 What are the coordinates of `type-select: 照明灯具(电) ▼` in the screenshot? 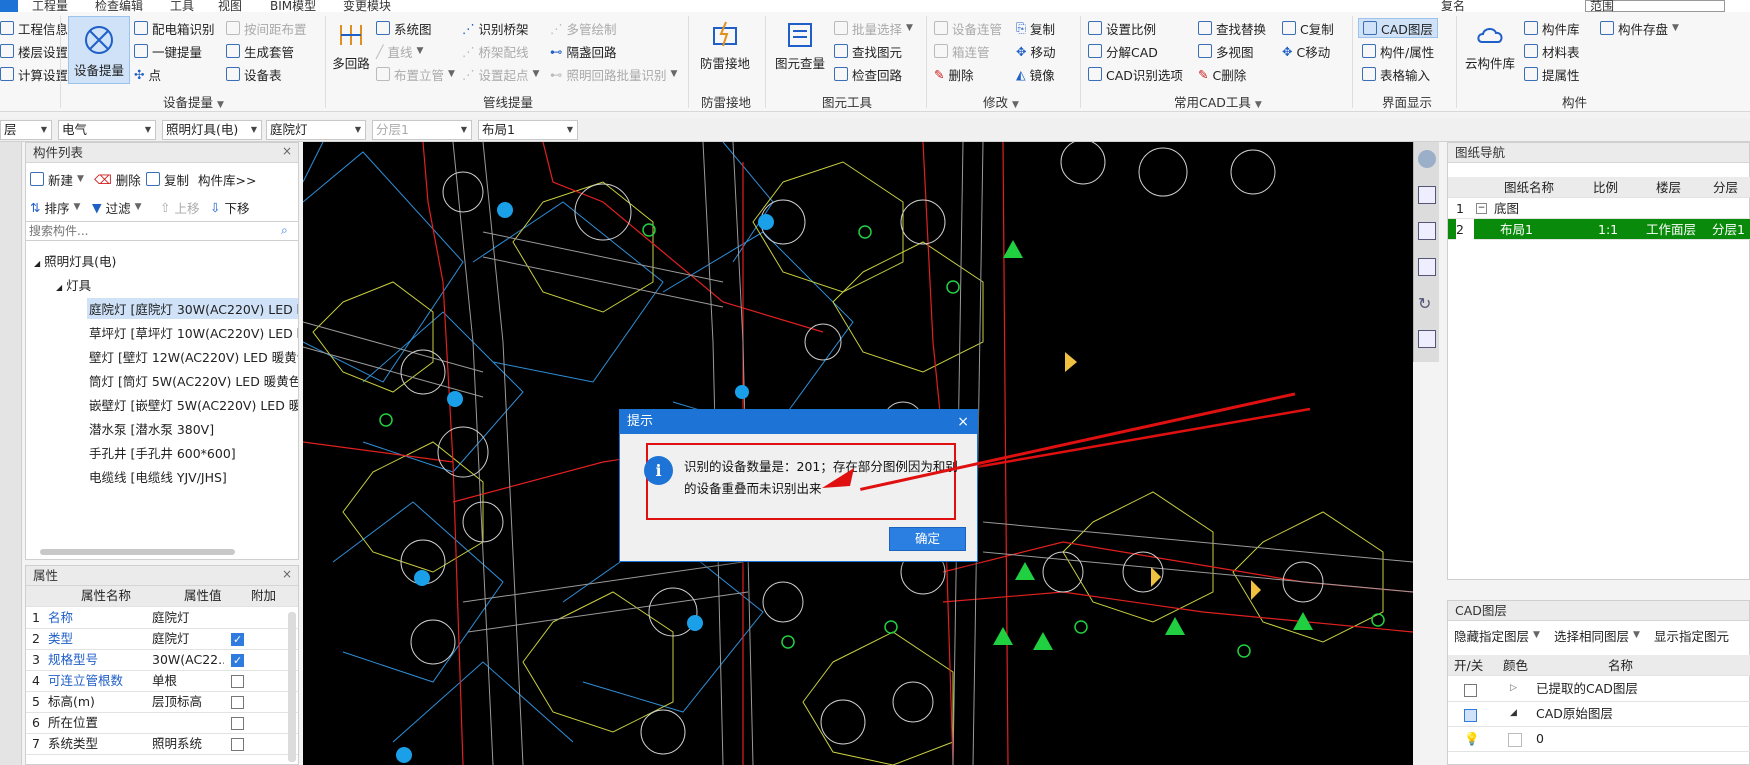 It's located at (212, 130).